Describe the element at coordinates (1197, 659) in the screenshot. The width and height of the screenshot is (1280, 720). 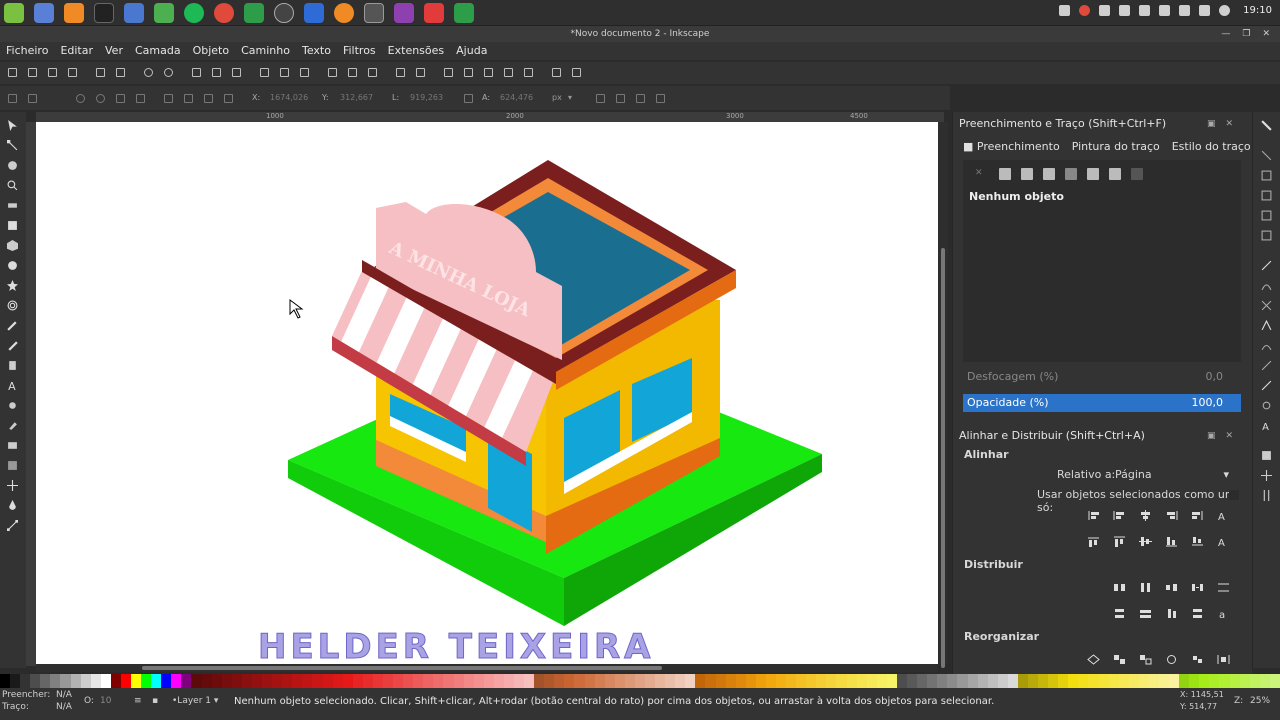
I see `randomize-centers-icon` at that location.